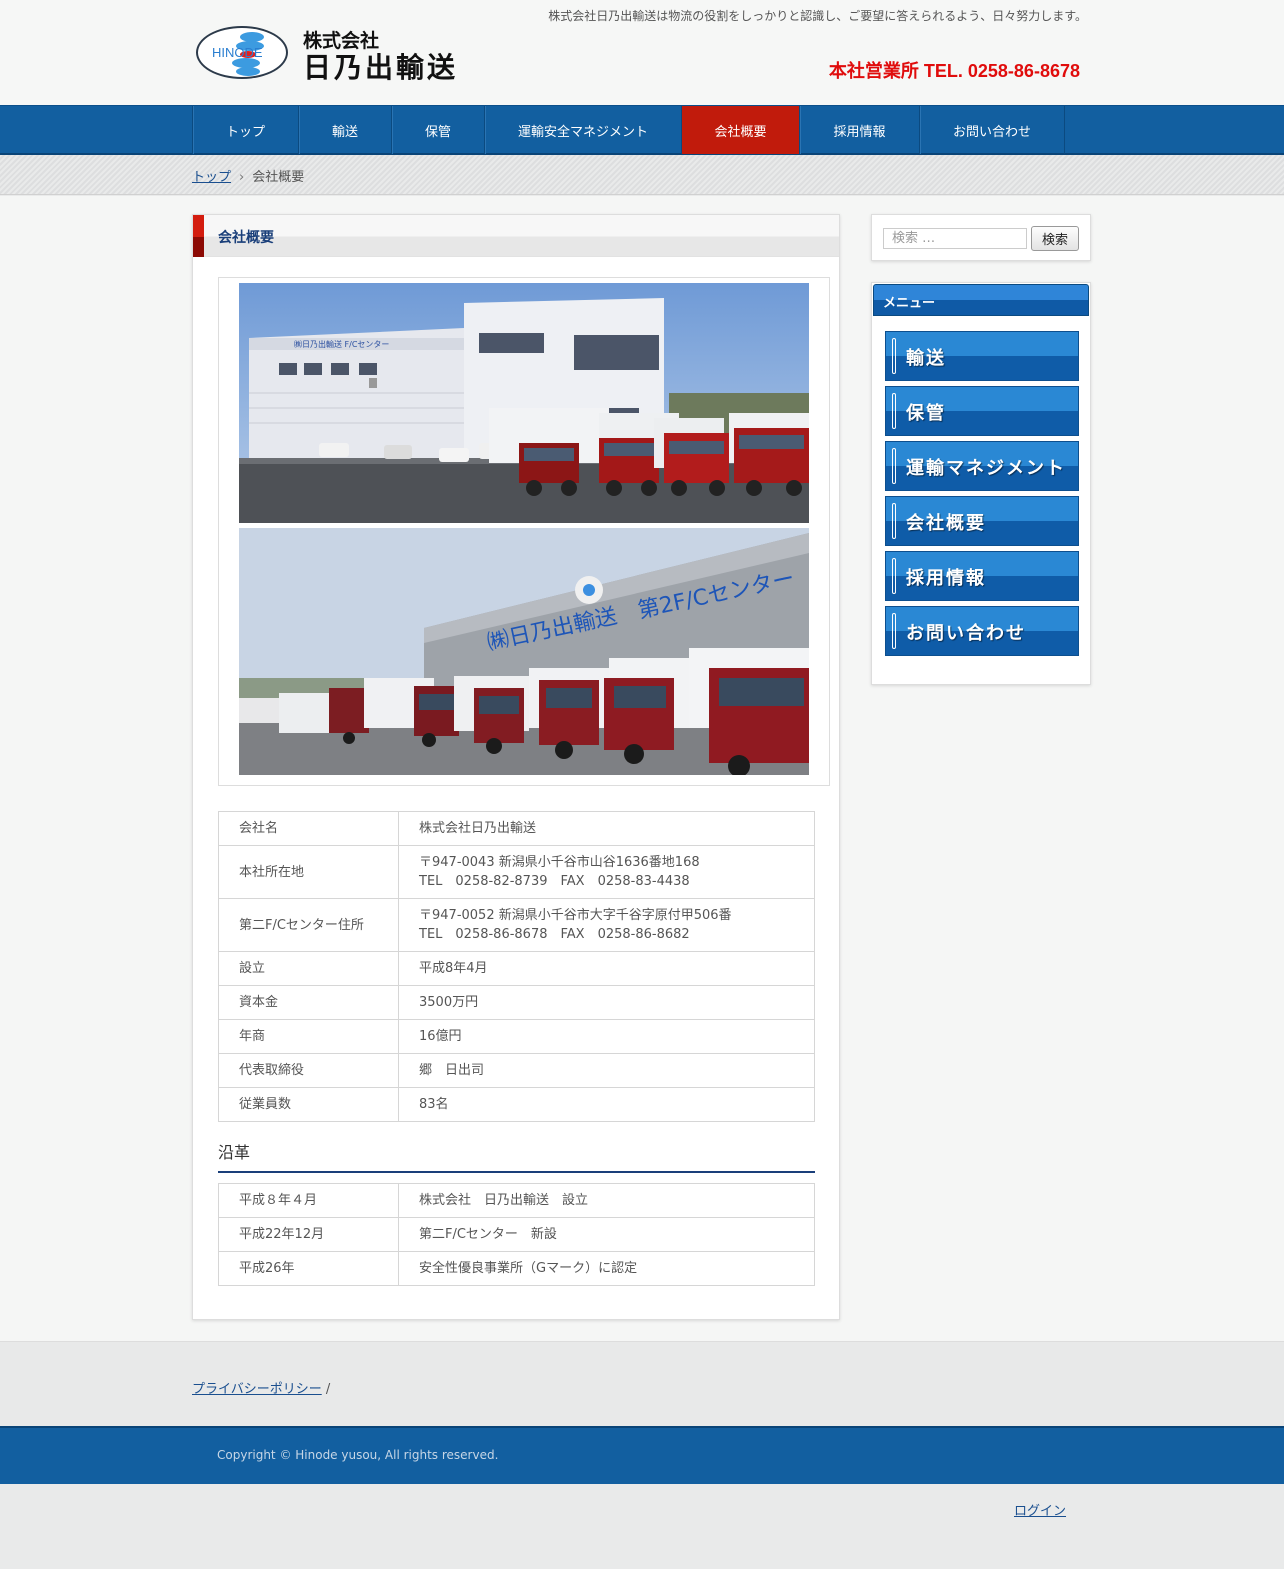 This screenshot has height=1569, width=1284. What do you see at coordinates (308, 1070) in the screenshot?
I see `table-key: 代表取締役` at bounding box center [308, 1070].